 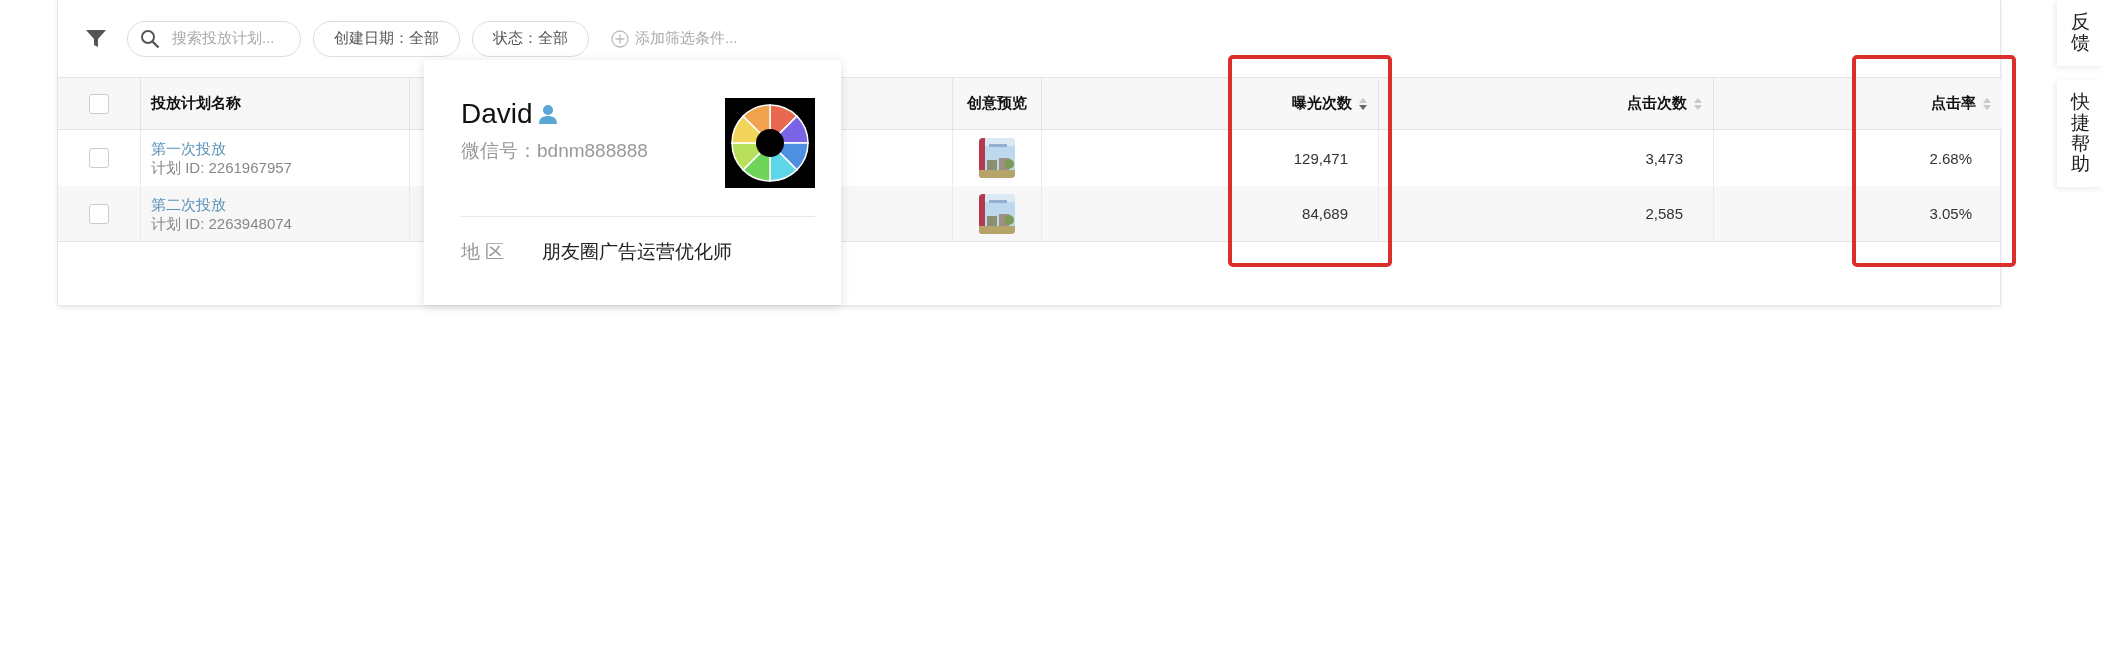 What do you see at coordinates (2080, 33) in the screenshot?
I see `side-tab: 反馈` at bounding box center [2080, 33].